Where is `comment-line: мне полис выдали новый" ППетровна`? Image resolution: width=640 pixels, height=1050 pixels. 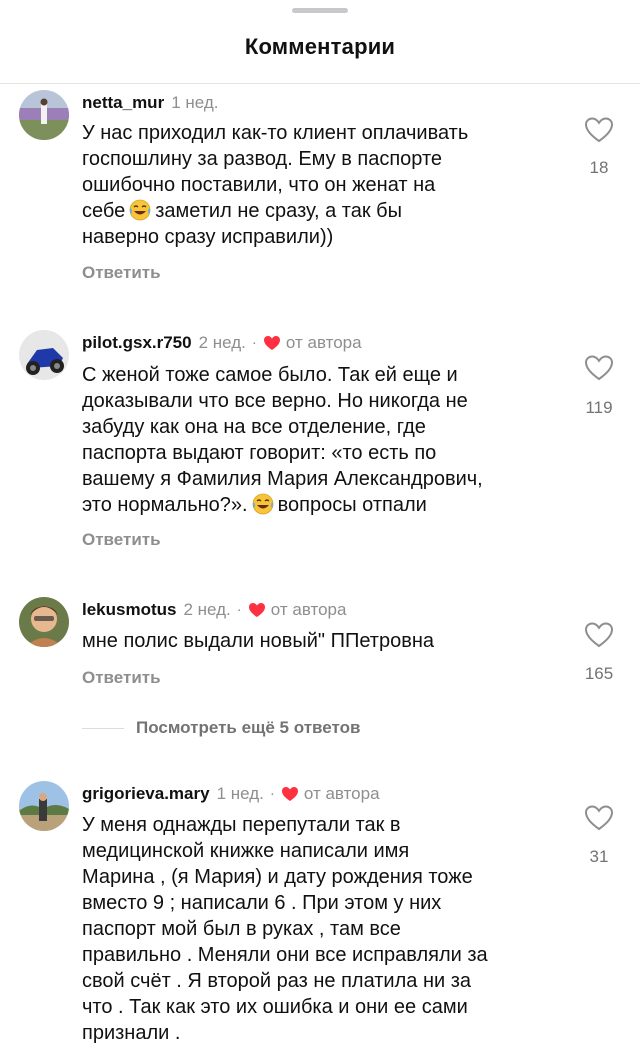
comment-line: мне полис выдали новый" ППетровна is located at coordinates (258, 641).